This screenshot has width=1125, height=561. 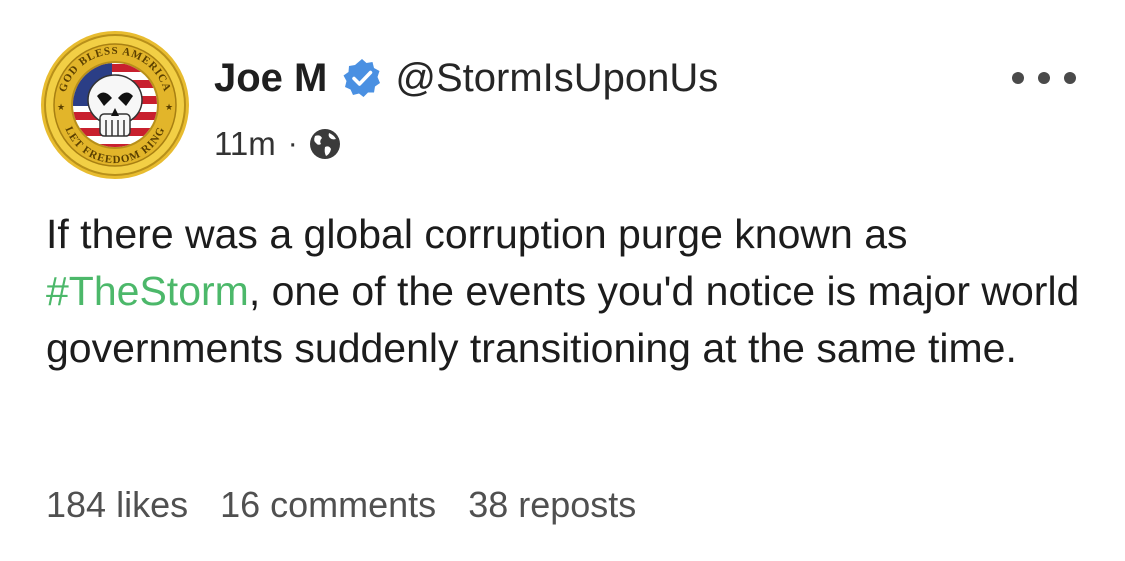 I want to click on post-meta: 11m ·, so click(x=278, y=144).